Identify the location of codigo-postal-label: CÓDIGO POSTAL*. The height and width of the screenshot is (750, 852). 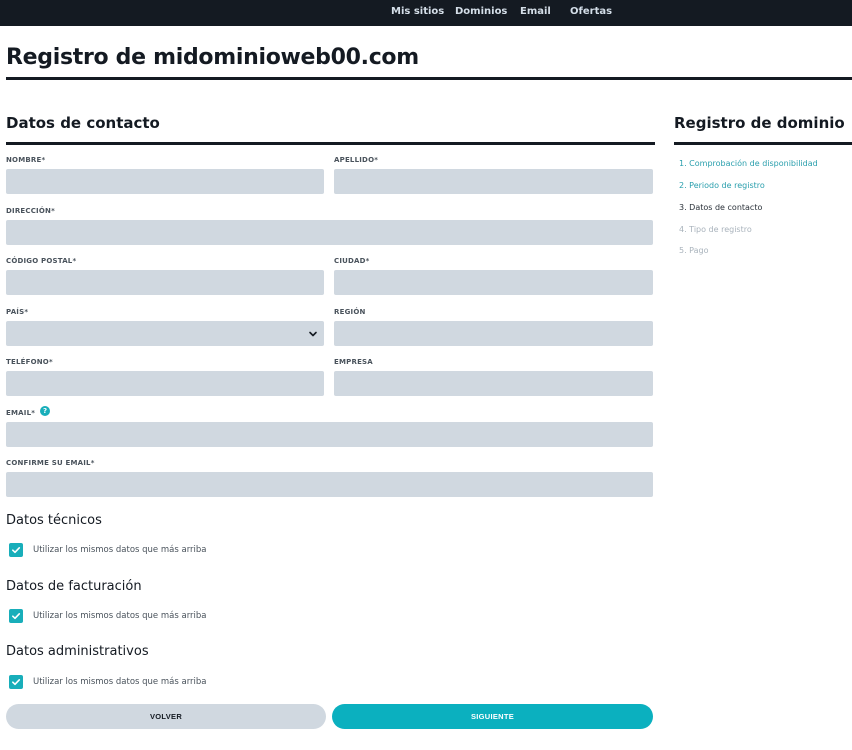
(41, 261).